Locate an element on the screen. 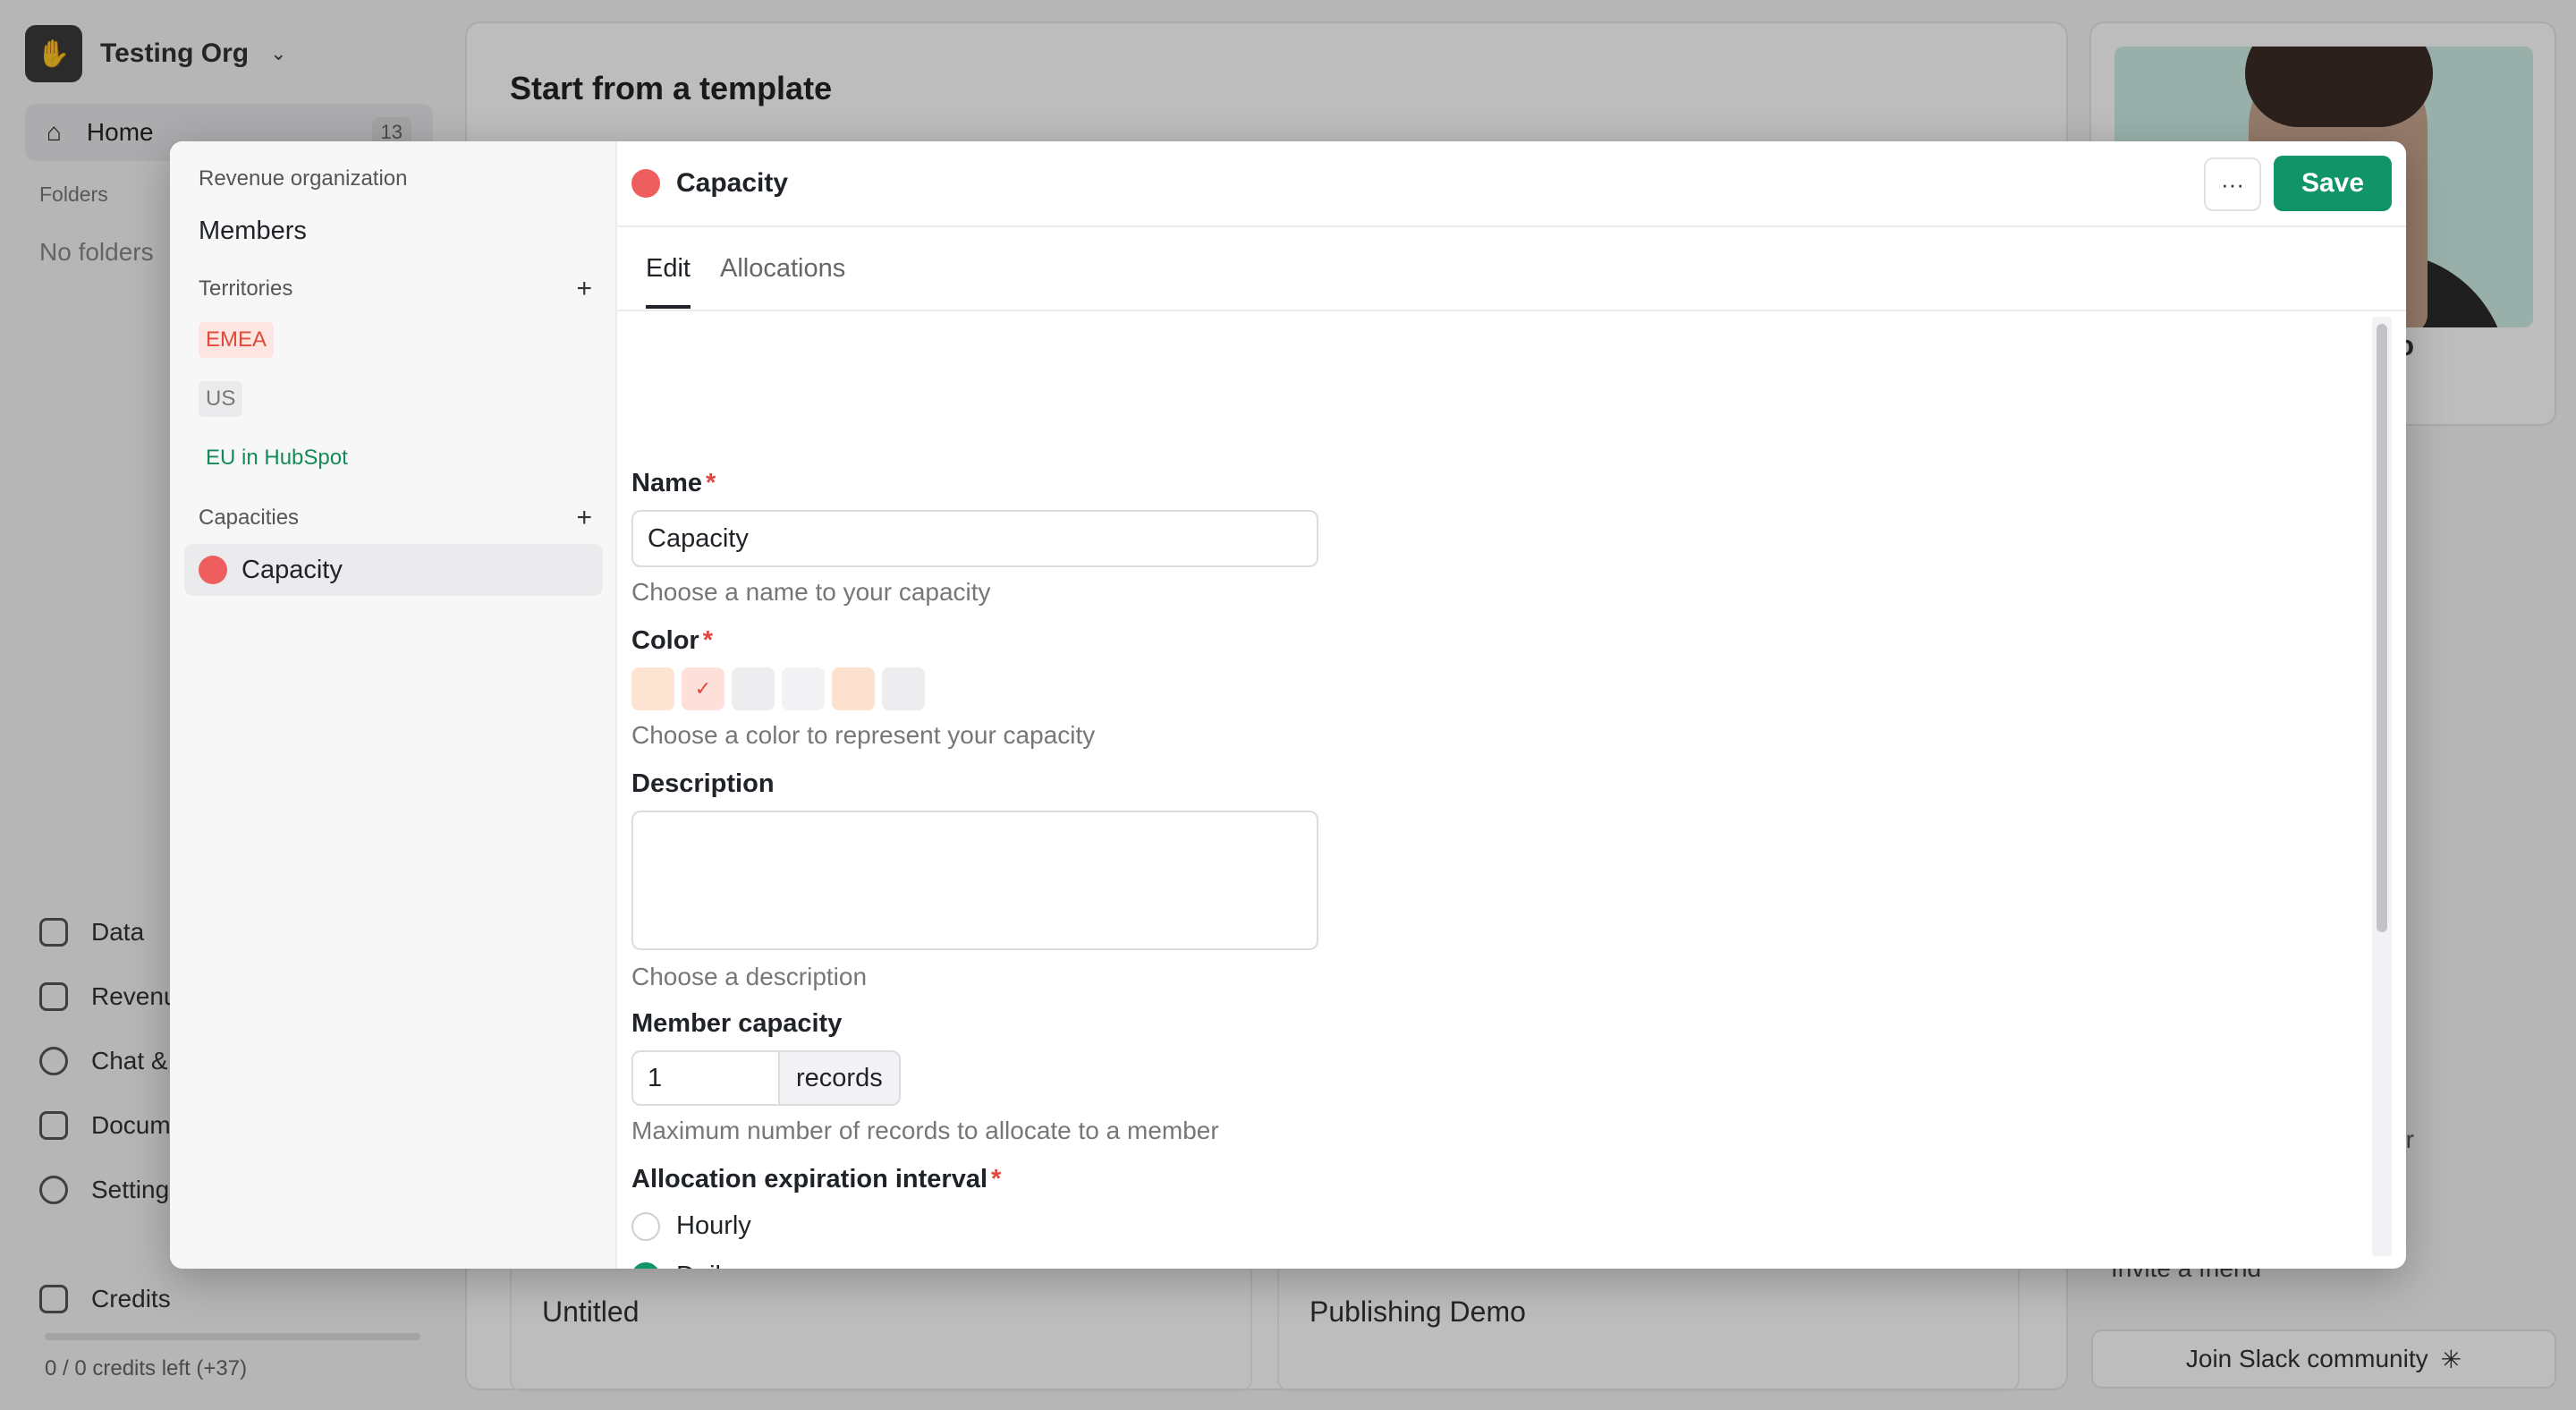 This screenshot has width=2576, height=1410. interval-option-daily: Daily is located at coordinates (682, 1265).